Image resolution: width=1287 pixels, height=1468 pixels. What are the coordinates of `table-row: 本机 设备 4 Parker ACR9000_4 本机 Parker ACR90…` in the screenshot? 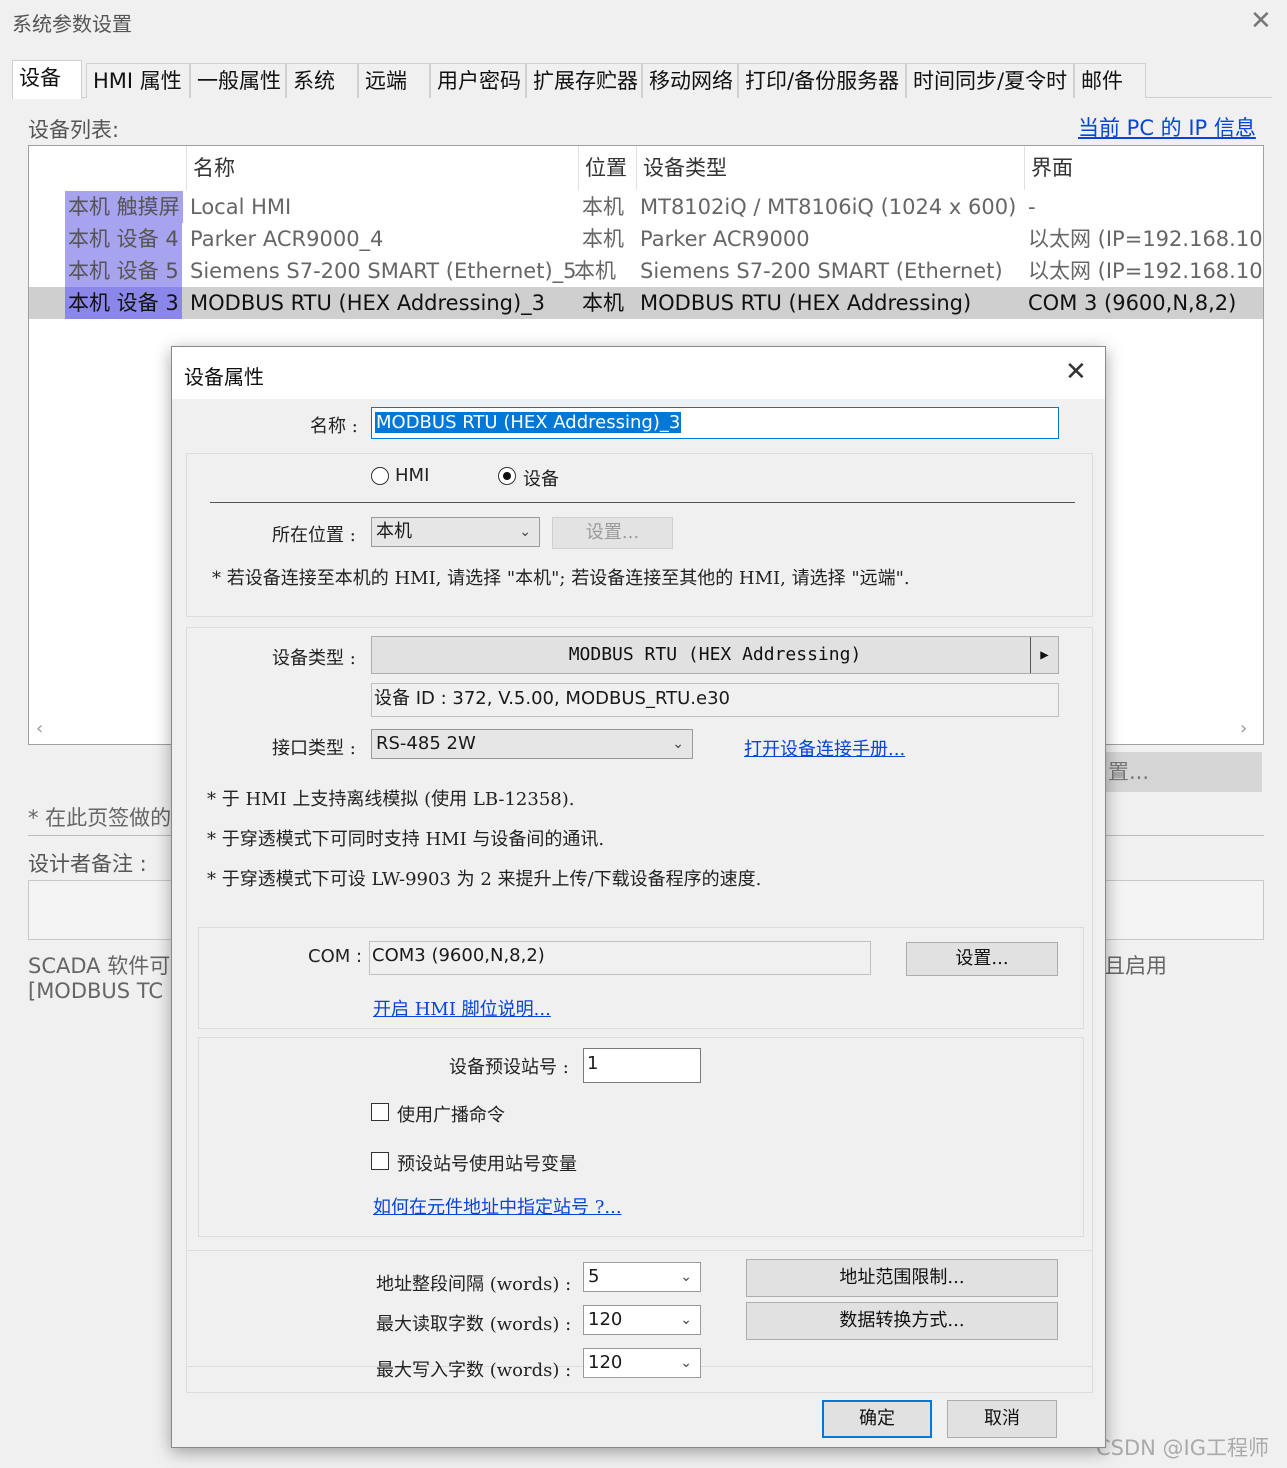 It's located at (646, 239).